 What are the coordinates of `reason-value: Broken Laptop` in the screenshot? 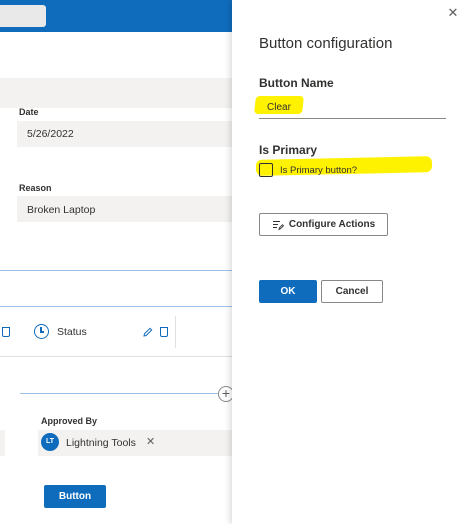 It's located at (61, 210).